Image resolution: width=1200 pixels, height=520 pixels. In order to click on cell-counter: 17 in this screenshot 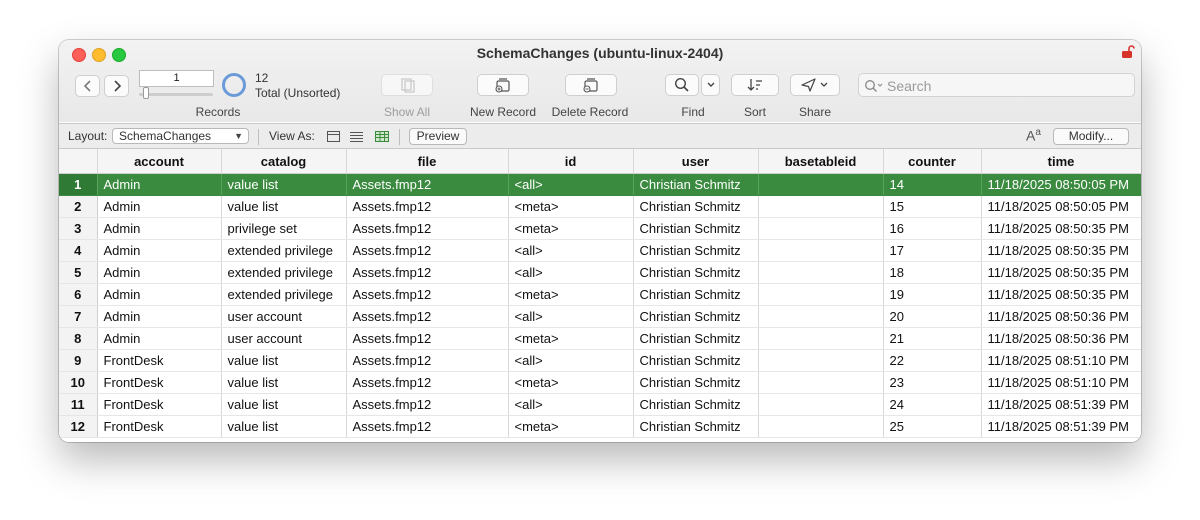, I will do `click(932, 250)`.